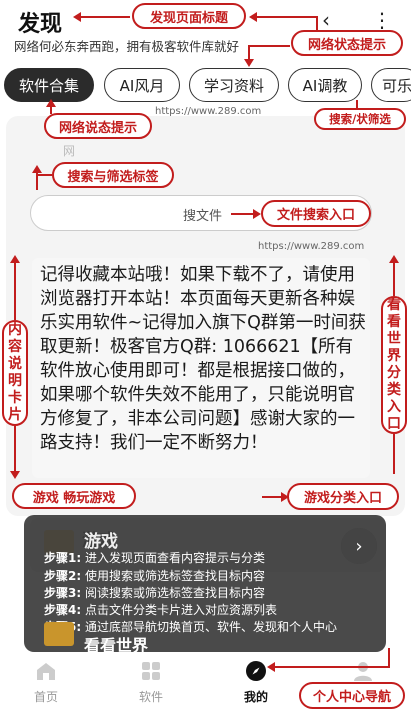 This screenshot has height=717, width=411. I want to click on page-title: 发现, so click(40, 24).